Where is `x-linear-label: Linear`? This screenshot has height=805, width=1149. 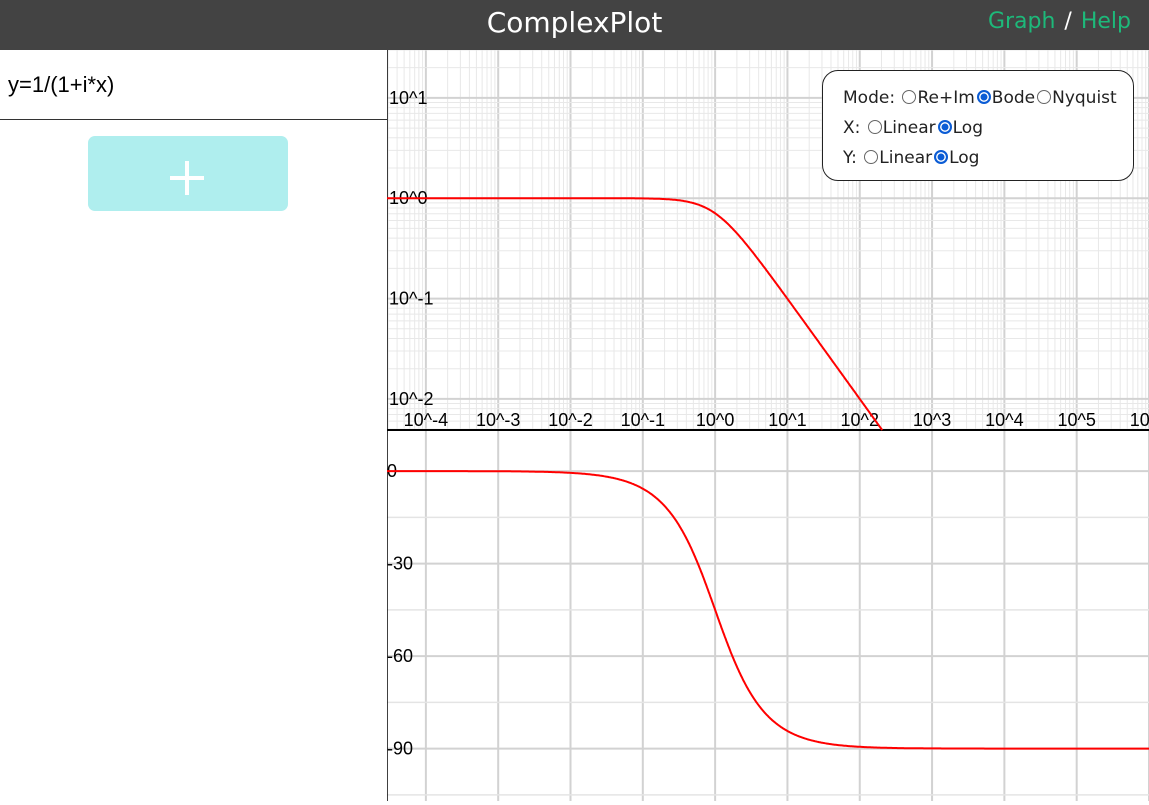
x-linear-label: Linear is located at coordinates (909, 128).